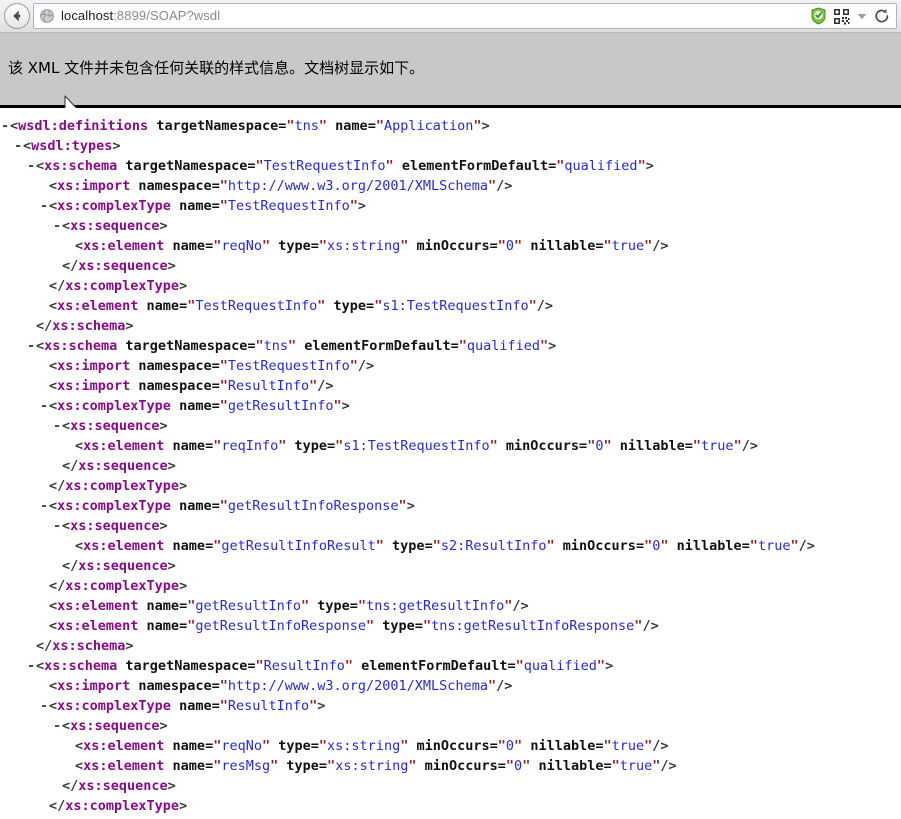  I want to click on qr-code-icon, so click(841, 16).